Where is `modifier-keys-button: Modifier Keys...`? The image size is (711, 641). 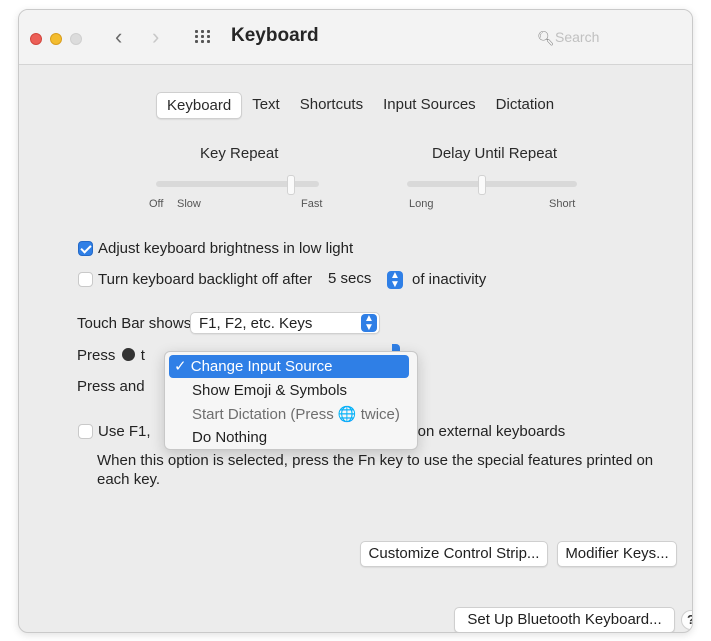 modifier-keys-button: Modifier Keys... is located at coordinates (617, 554).